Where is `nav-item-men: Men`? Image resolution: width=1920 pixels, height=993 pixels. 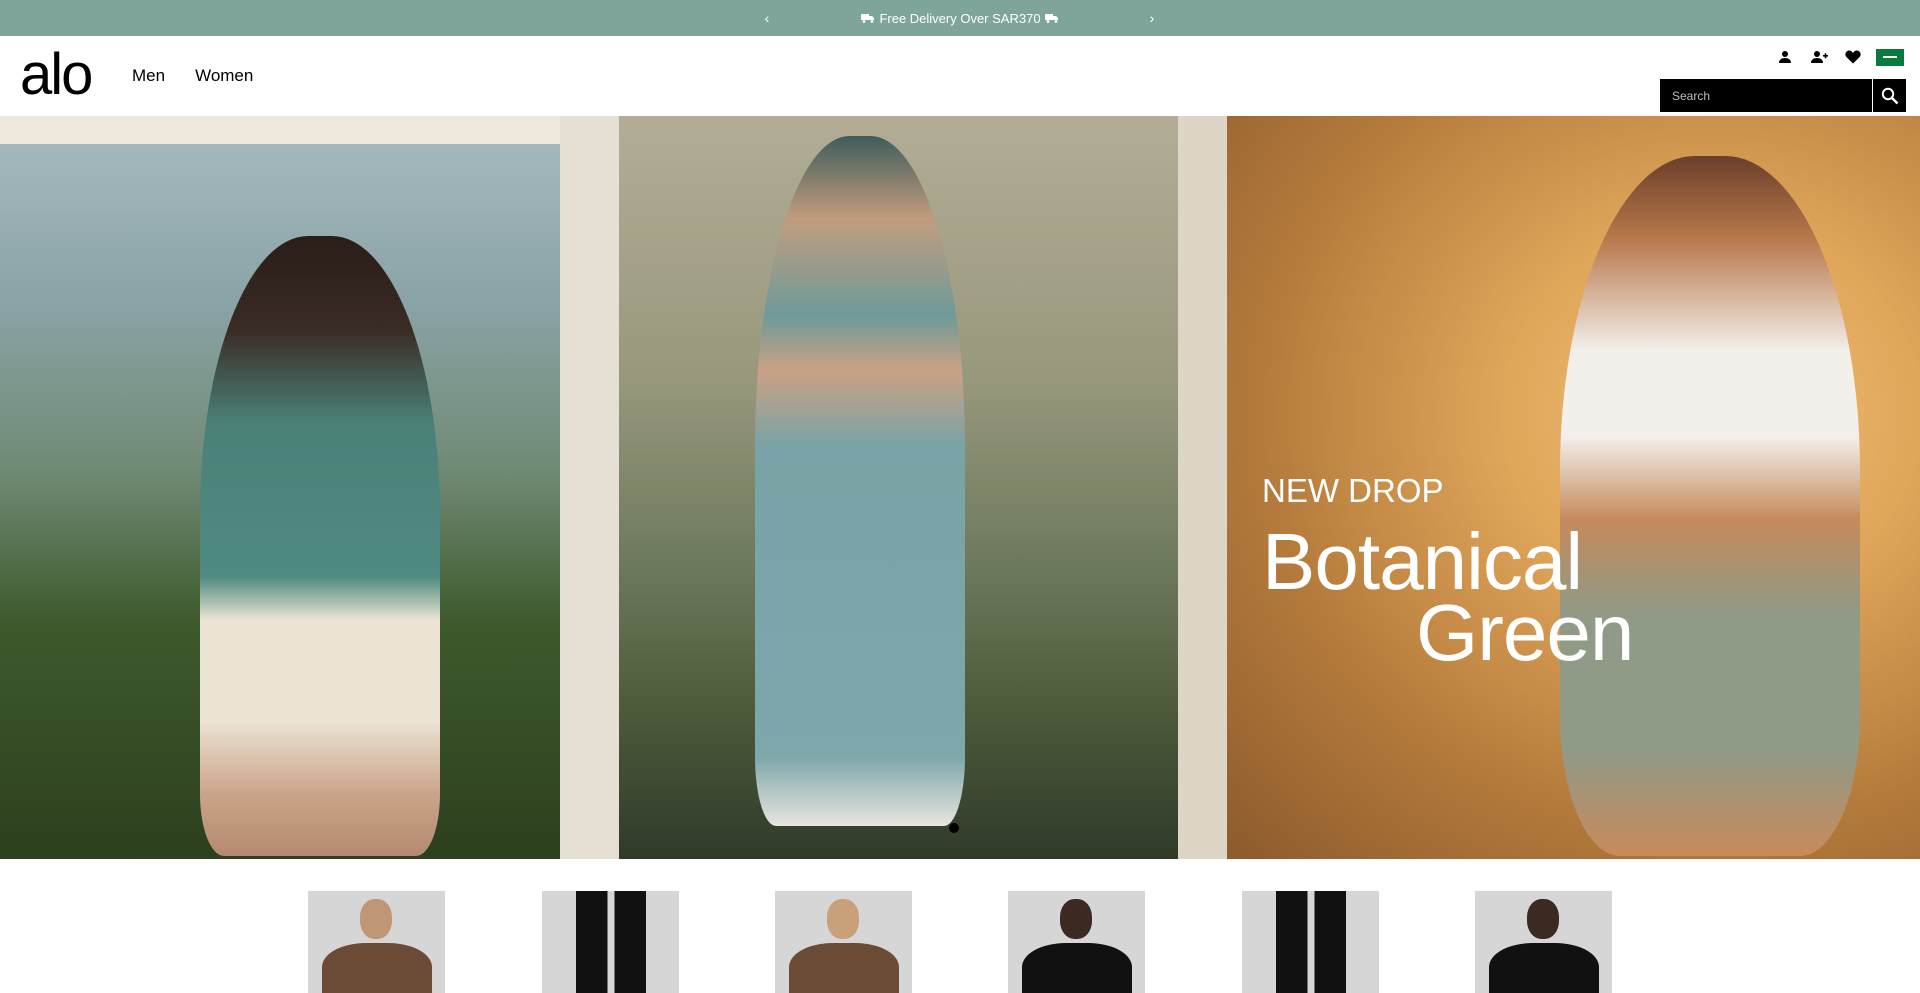 nav-item-men: Men is located at coordinates (148, 76).